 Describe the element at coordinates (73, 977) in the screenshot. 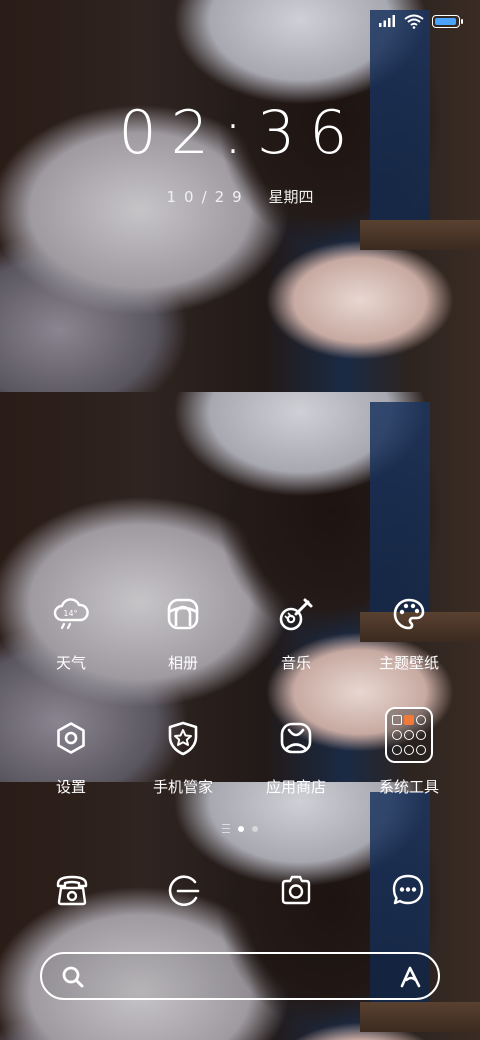

I see `search-icon` at that location.